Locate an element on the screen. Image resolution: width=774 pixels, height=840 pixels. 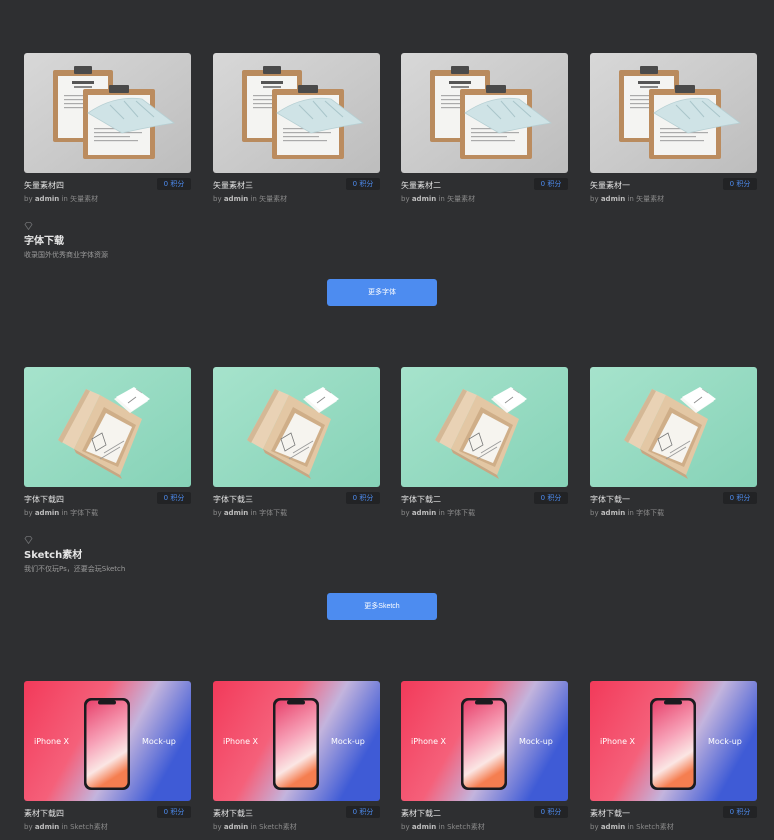
clipboard-mockup-image is located at coordinates (296, 113).